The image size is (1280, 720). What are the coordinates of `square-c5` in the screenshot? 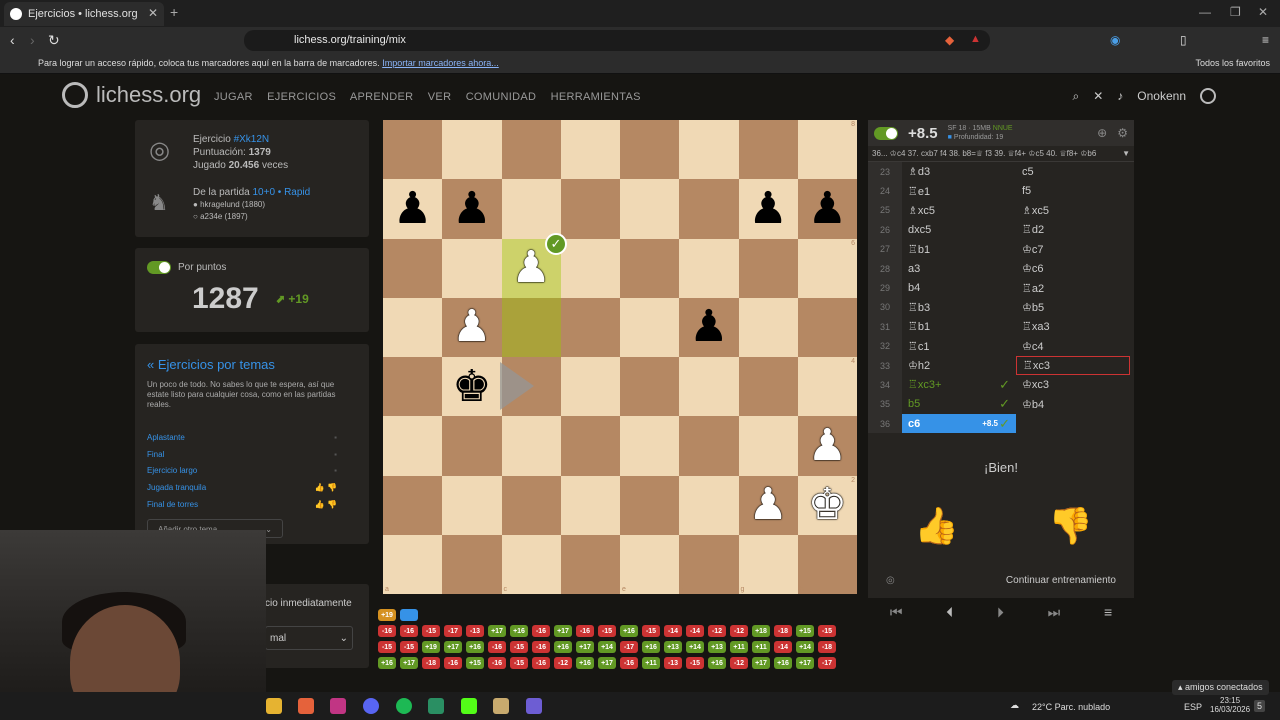 It's located at (531, 327).